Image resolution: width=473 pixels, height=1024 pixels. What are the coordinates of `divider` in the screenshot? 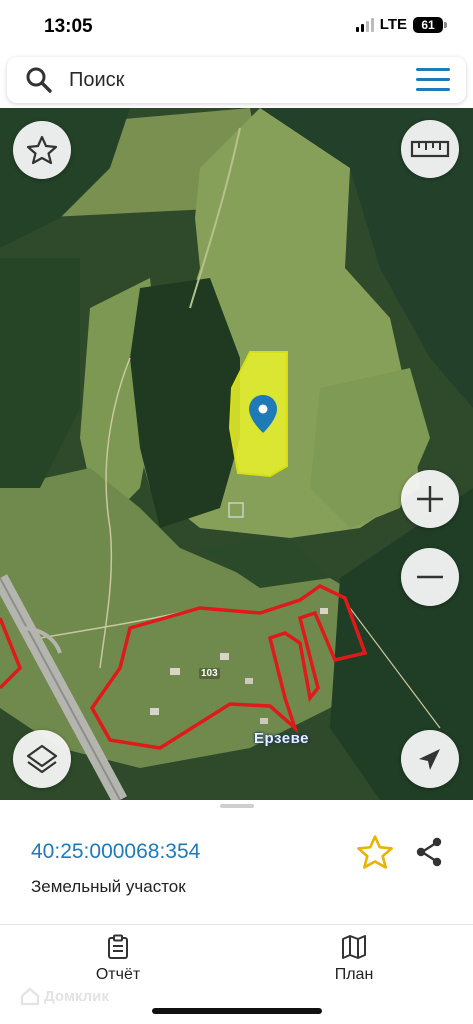 It's located at (236, 924).